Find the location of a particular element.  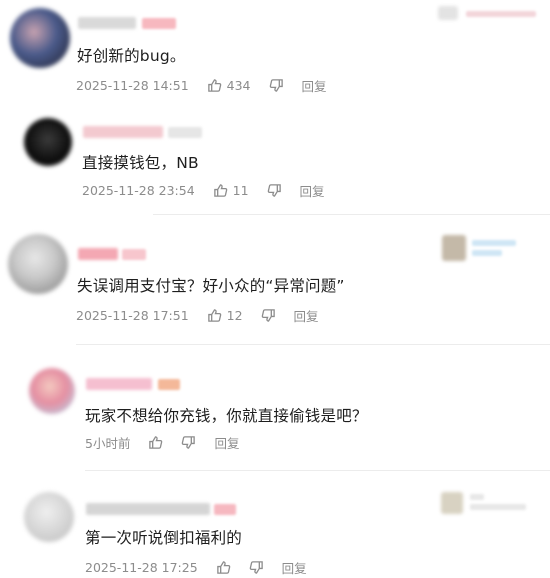

comment-time: 2025-11-28 17:51 is located at coordinates (132, 315).